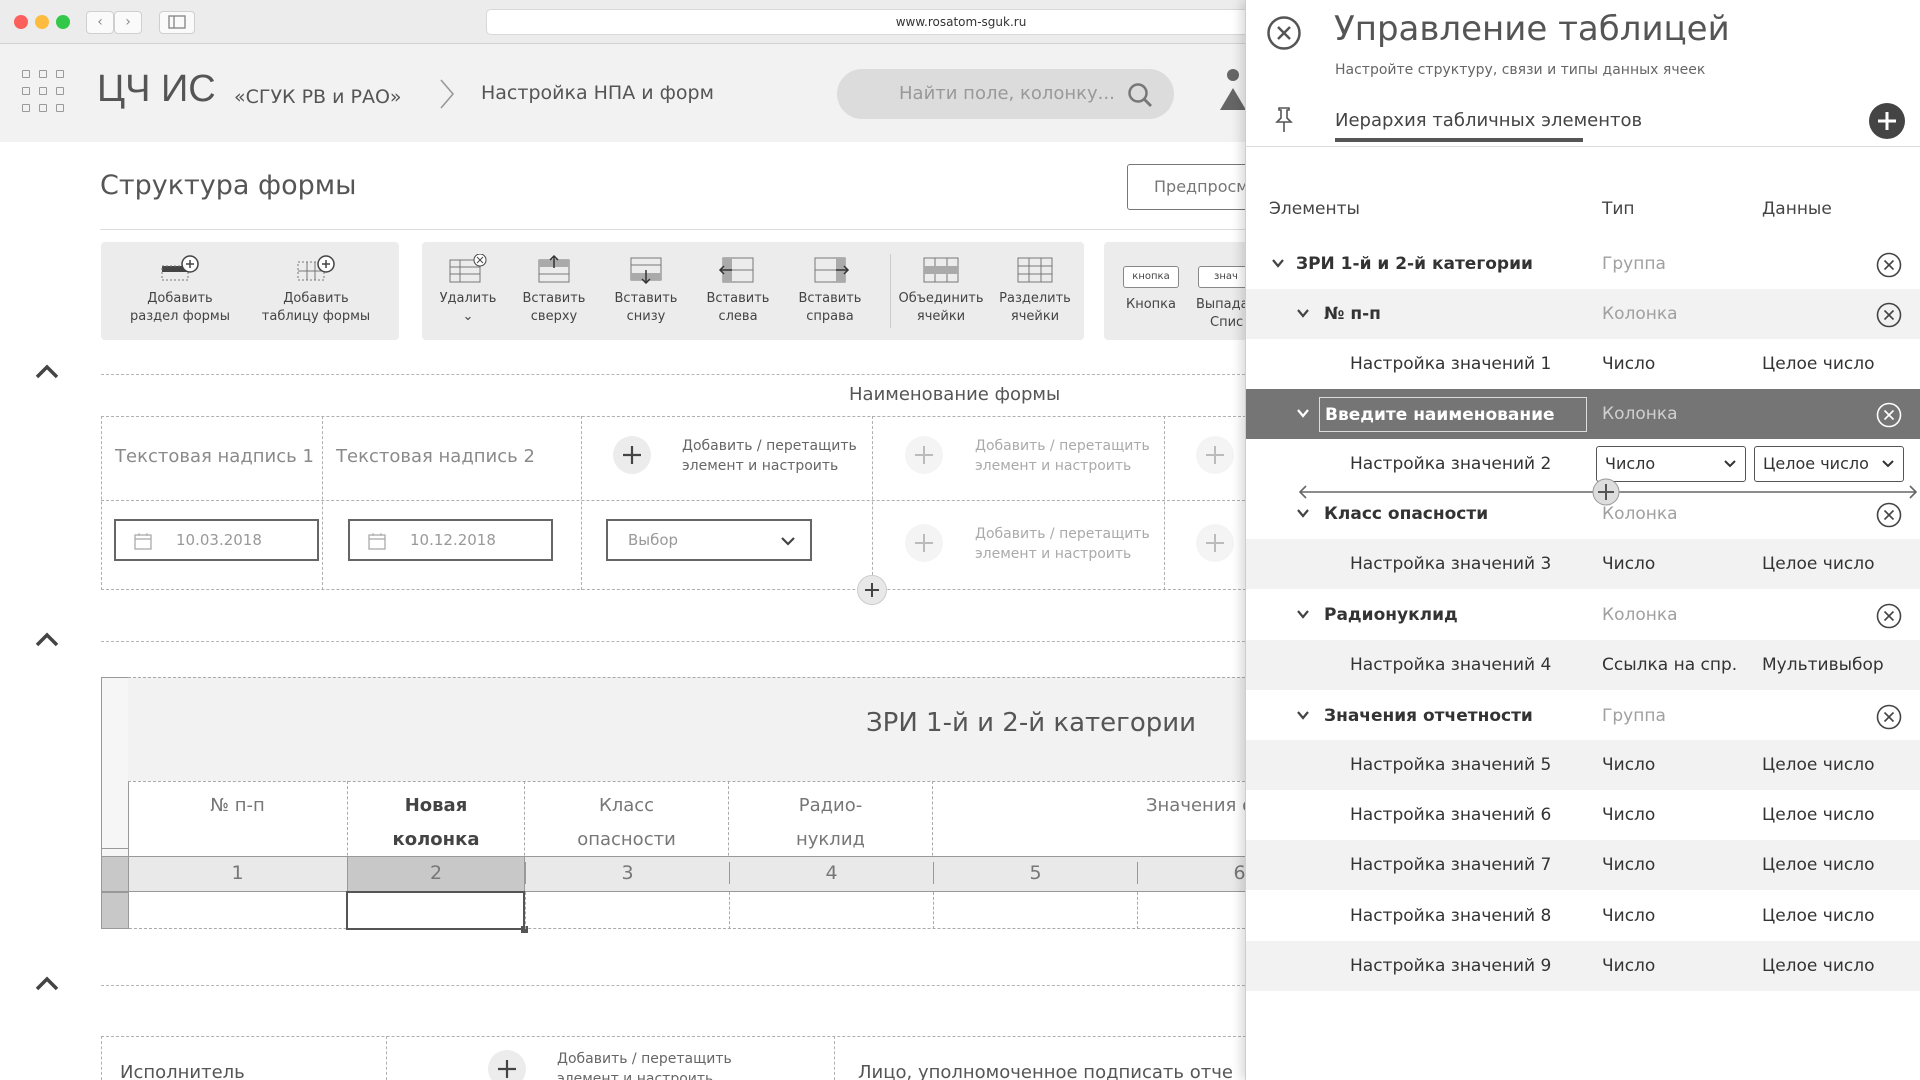 This screenshot has width=1920, height=1080. Describe the element at coordinates (673, 500) in the screenshot. I see `form-grid-row-divider` at that location.